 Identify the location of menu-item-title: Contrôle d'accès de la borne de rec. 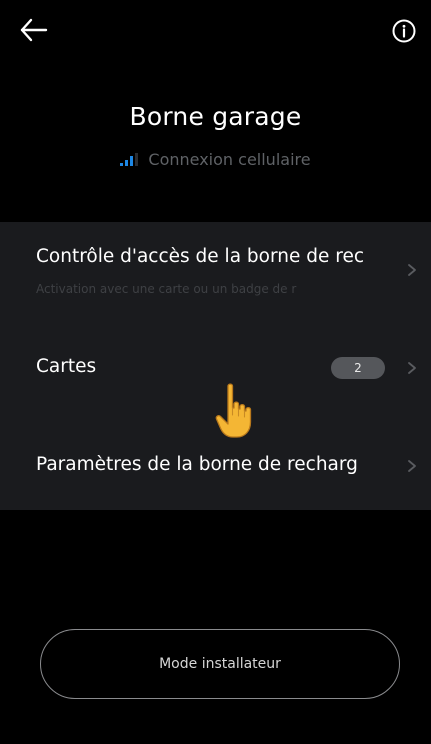
(200, 256).